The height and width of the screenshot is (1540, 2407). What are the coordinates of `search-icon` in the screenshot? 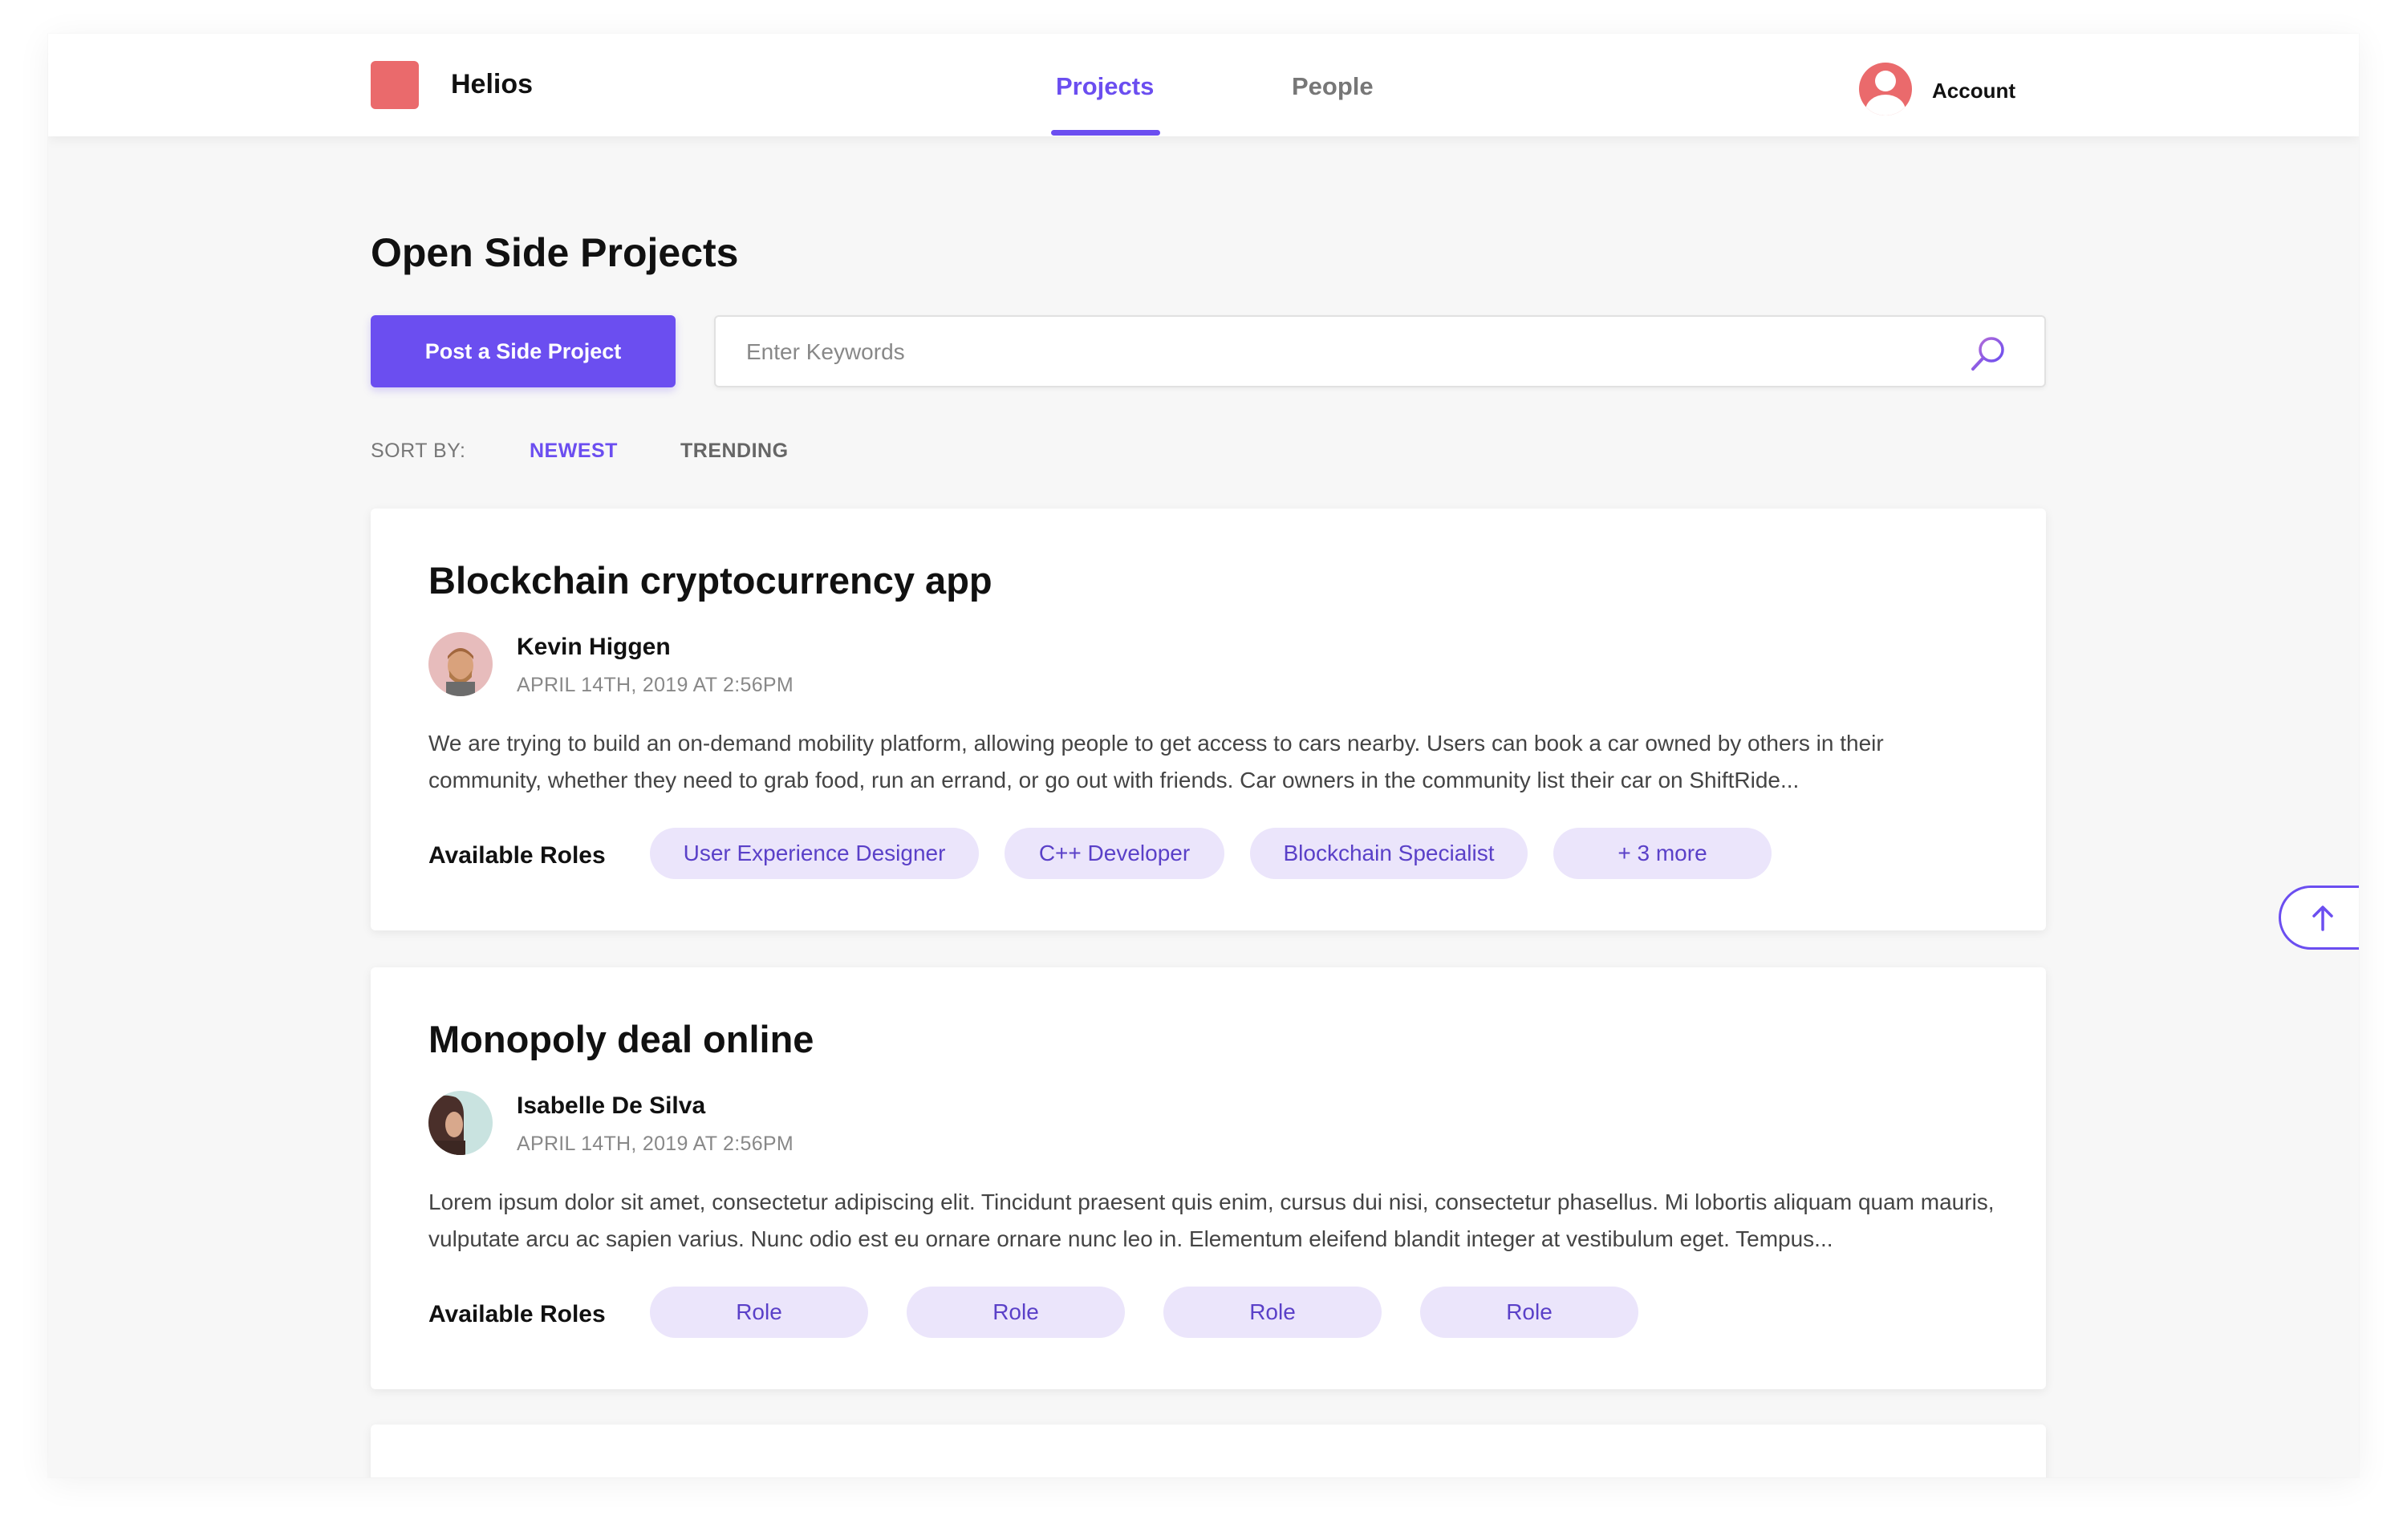 It's located at (1988, 354).